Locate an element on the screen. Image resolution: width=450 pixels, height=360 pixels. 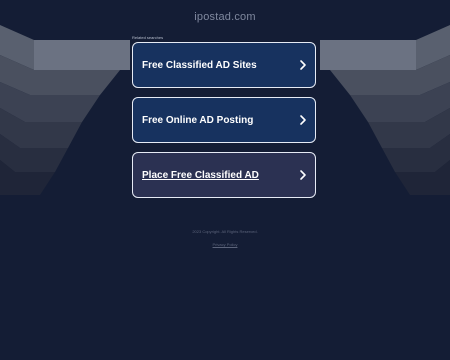
privacy-policy-link: Privacy Policy is located at coordinates (225, 244).